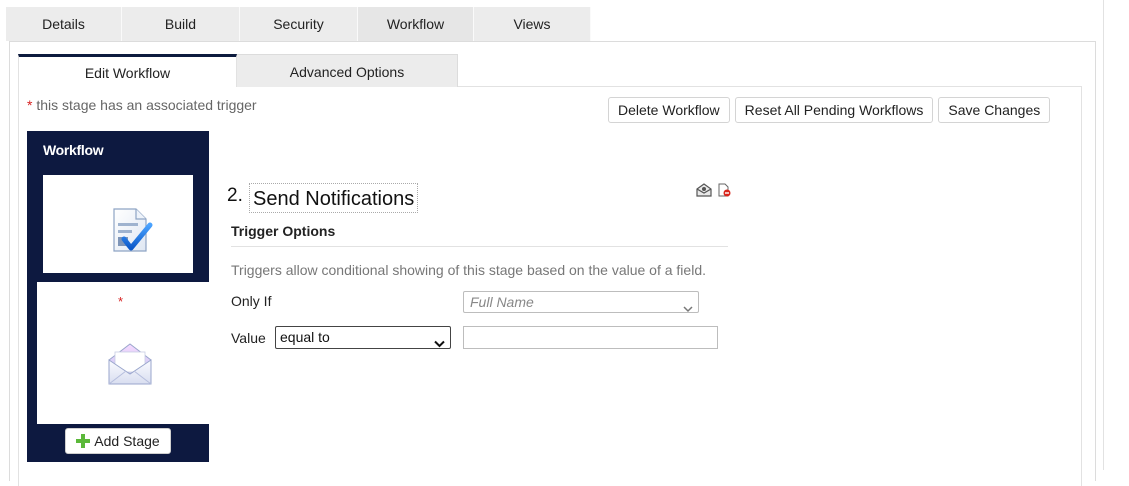 Image resolution: width=1129 pixels, height=486 pixels. What do you see at coordinates (121, 301) in the screenshot?
I see `stage-trigger-asterisk: *` at bounding box center [121, 301].